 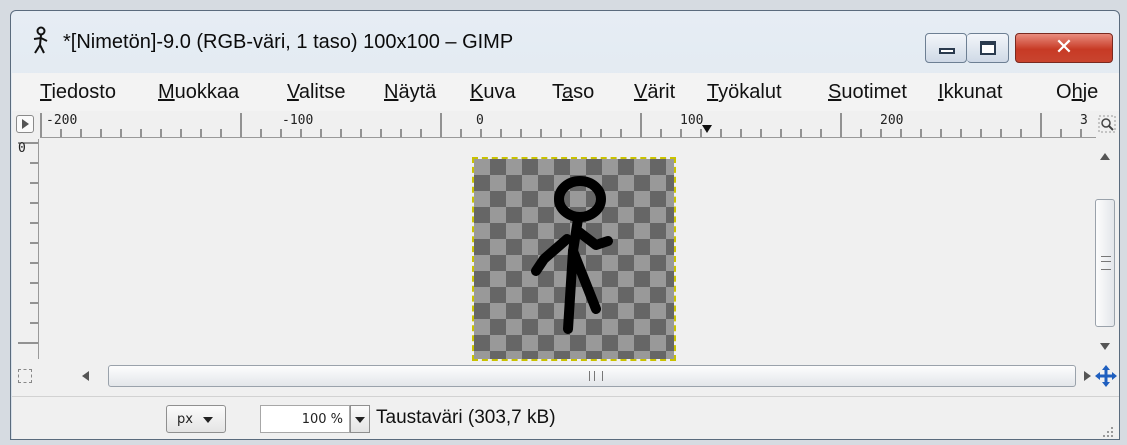 What do you see at coordinates (85, 376) in the screenshot?
I see `scroll-left-icon` at bounding box center [85, 376].